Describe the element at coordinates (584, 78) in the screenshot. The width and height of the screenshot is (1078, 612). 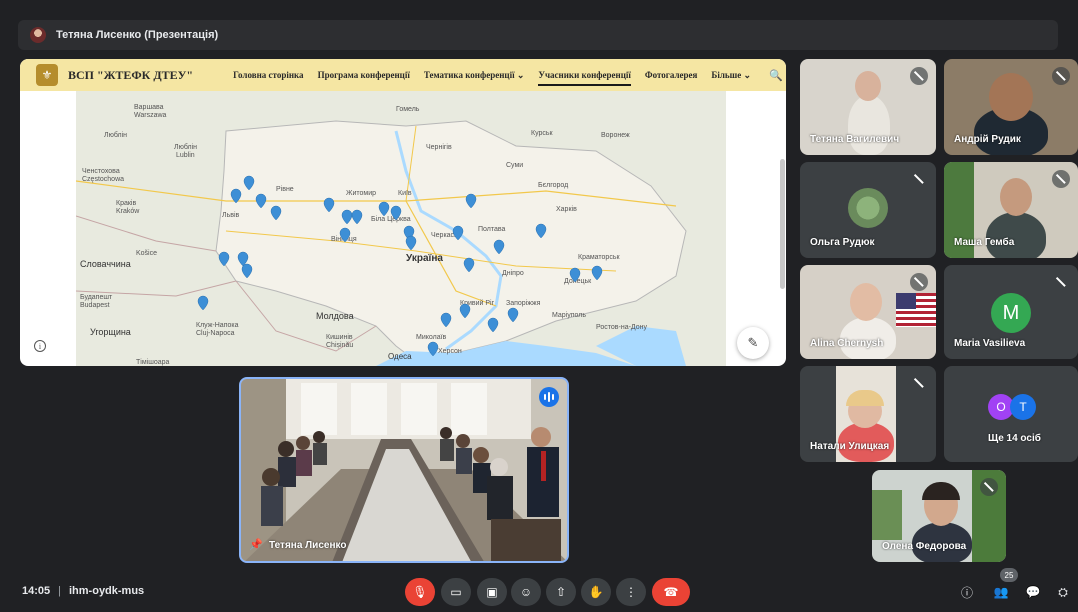
I see `nav-participants: Учасники конференції` at that location.